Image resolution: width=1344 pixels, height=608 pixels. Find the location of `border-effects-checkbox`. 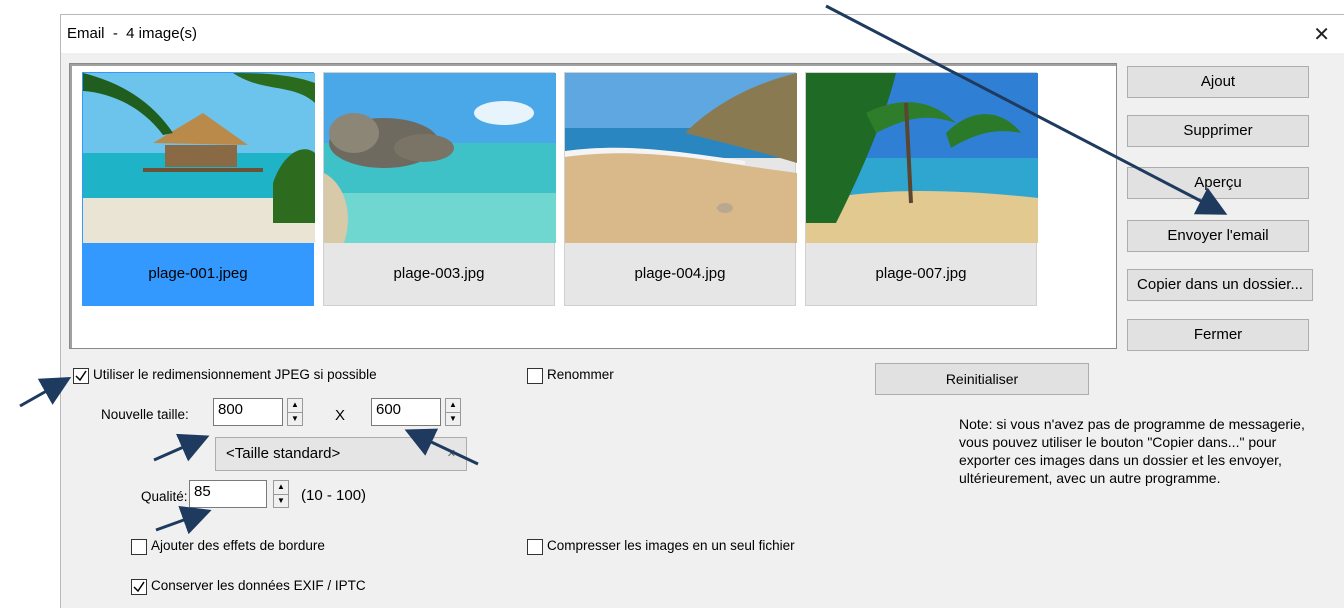

border-effects-checkbox is located at coordinates (139, 547).